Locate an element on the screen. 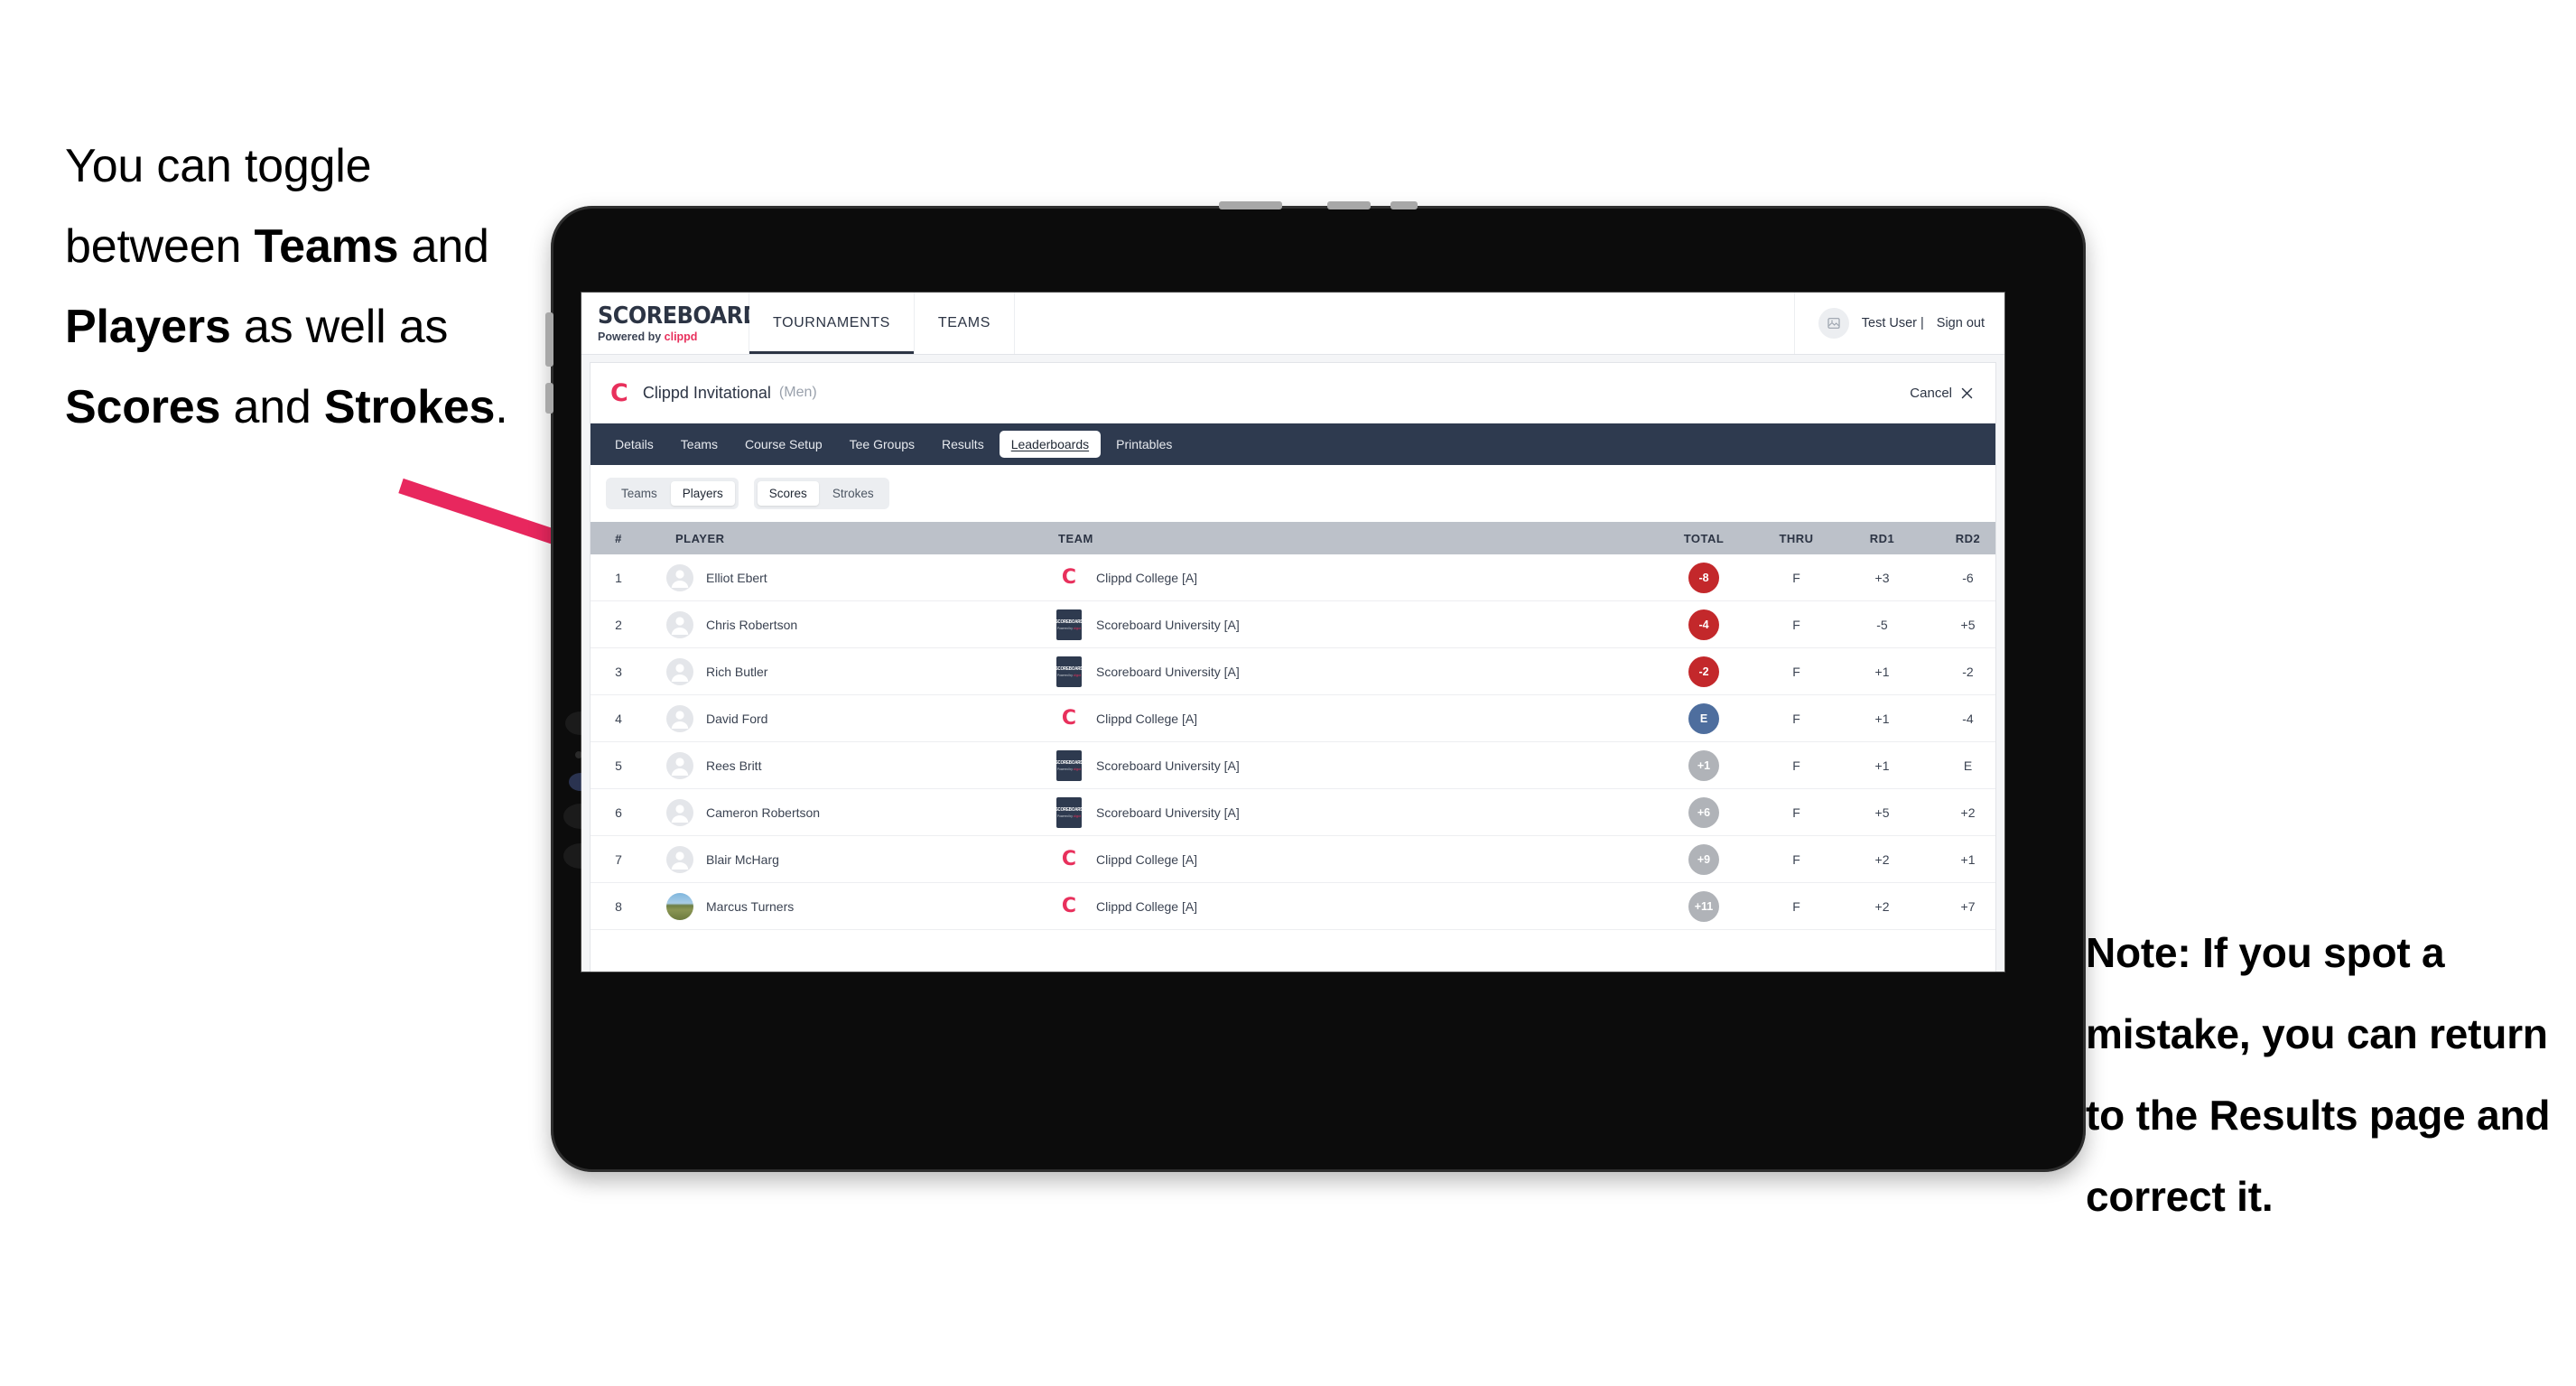  broken-image-icon is located at coordinates (1833, 323).